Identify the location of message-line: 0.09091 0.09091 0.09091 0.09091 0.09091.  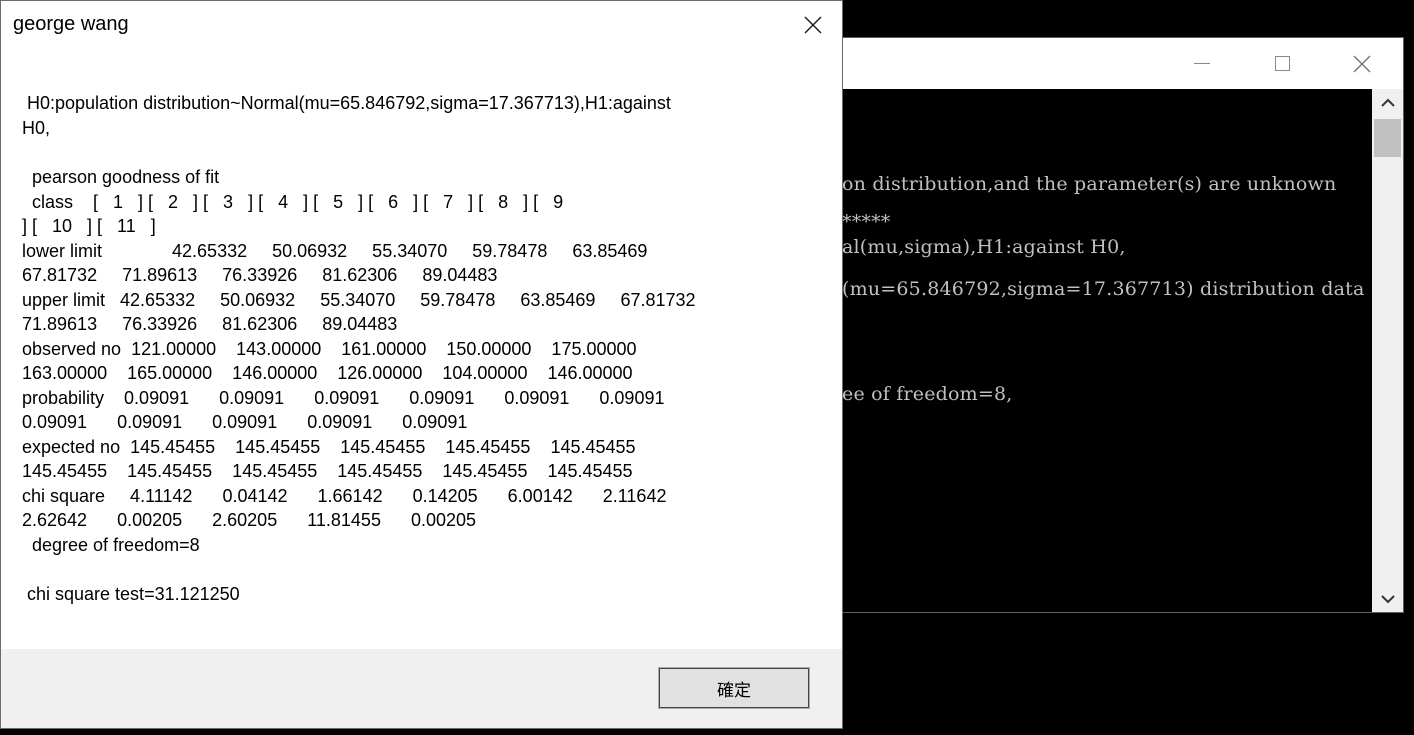
(245, 422).